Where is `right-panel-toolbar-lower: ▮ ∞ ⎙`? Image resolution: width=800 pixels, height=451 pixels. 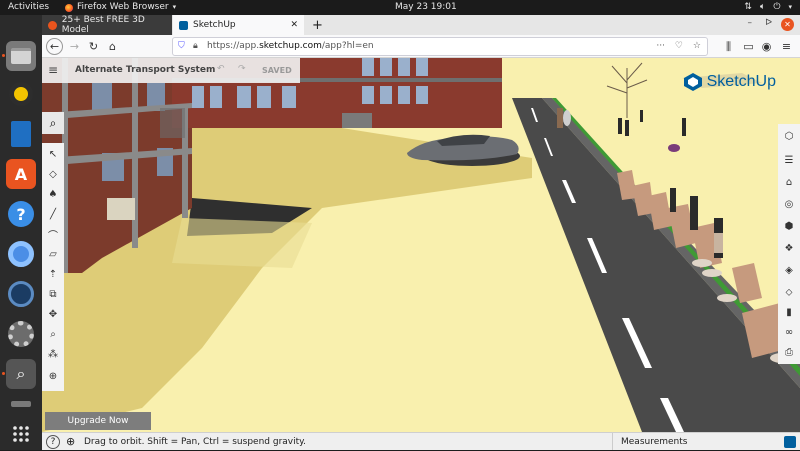 right-panel-toolbar-lower: ▮ ∞ ⎙ is located at coordinates (789, 333).